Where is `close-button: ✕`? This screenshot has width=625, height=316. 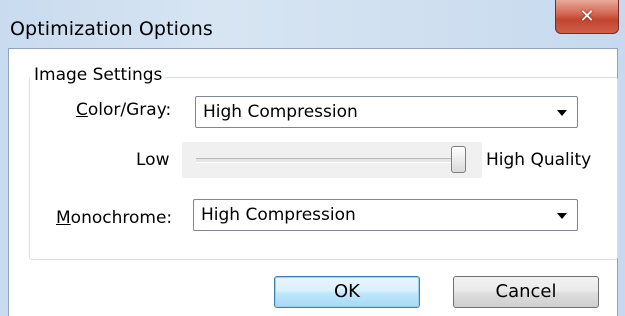 close-button: ✕ is located at coordinates (587, 17).